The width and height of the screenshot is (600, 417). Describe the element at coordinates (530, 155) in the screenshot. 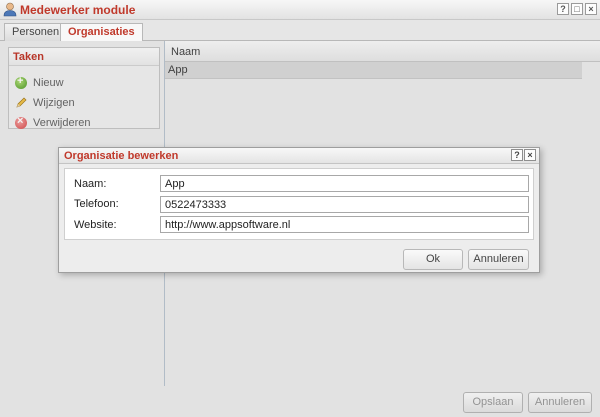

I see `dialog-close-icon: ×` at that location.